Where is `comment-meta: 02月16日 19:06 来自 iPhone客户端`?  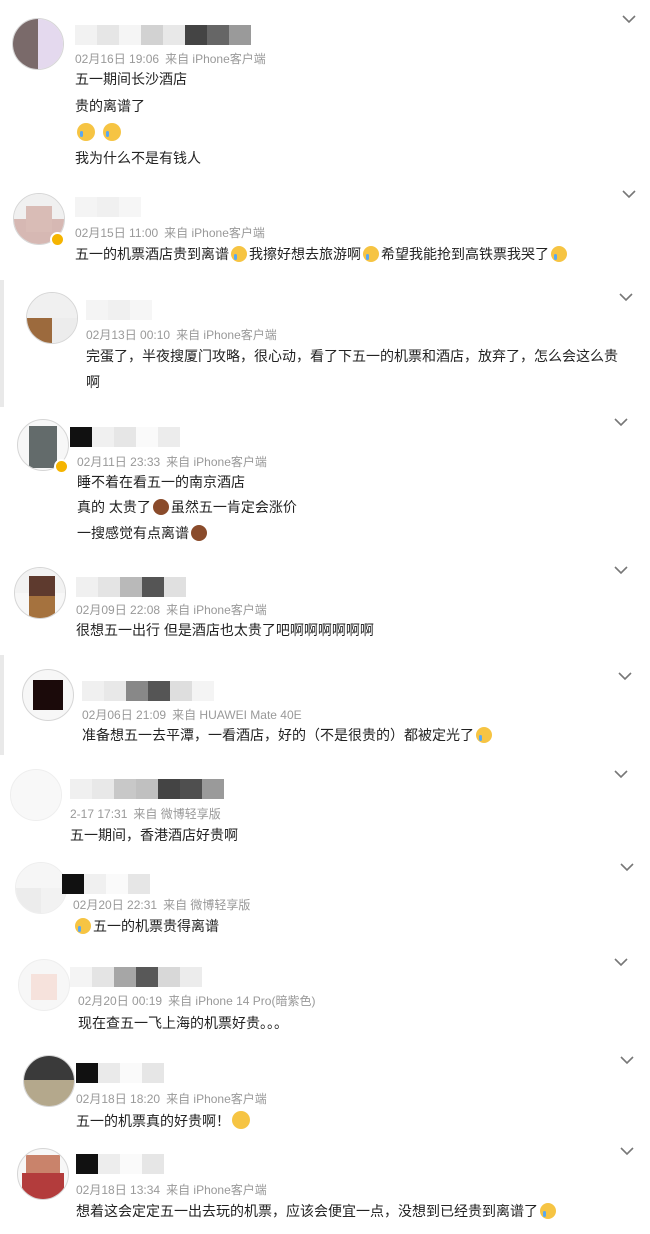 comment-meta: 02月16日 19:06 来自 iPhone客户端 is located at coordinates (170, 58).